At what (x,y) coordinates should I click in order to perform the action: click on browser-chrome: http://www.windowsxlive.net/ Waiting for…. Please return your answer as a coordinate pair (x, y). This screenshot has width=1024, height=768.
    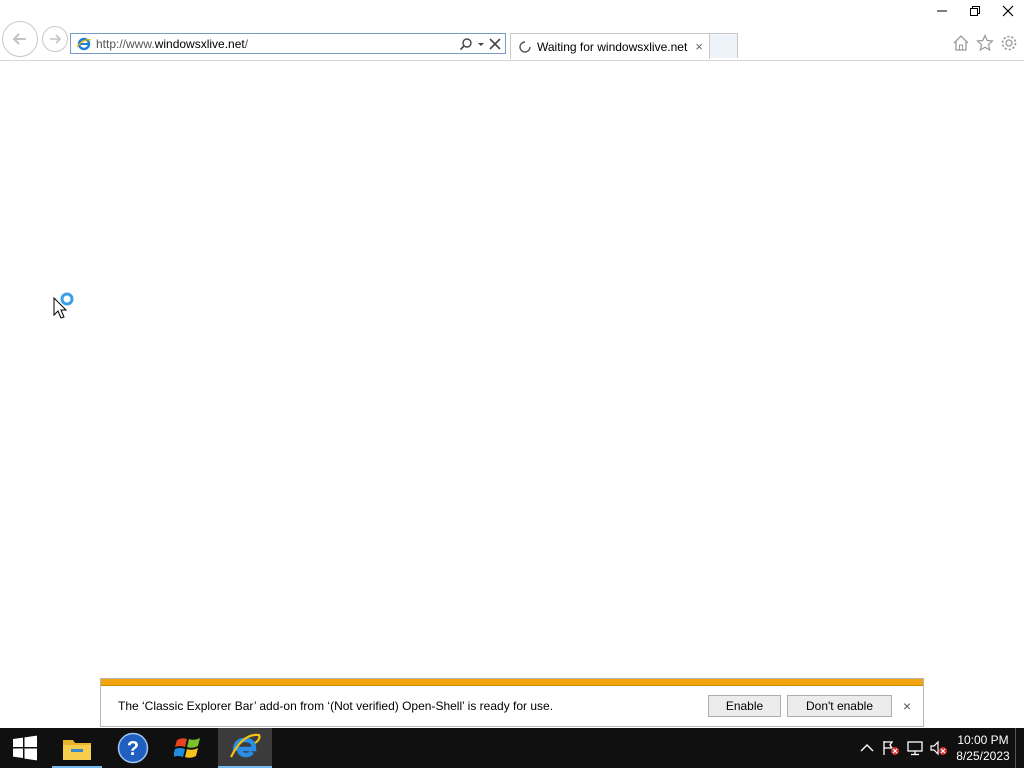
    Looking at the image, I should click on (512, 30).